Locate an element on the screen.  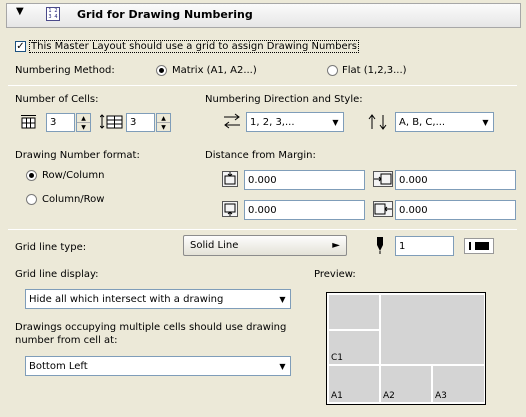
preview-cell-label: A3 is located at coordinates (441, 396).